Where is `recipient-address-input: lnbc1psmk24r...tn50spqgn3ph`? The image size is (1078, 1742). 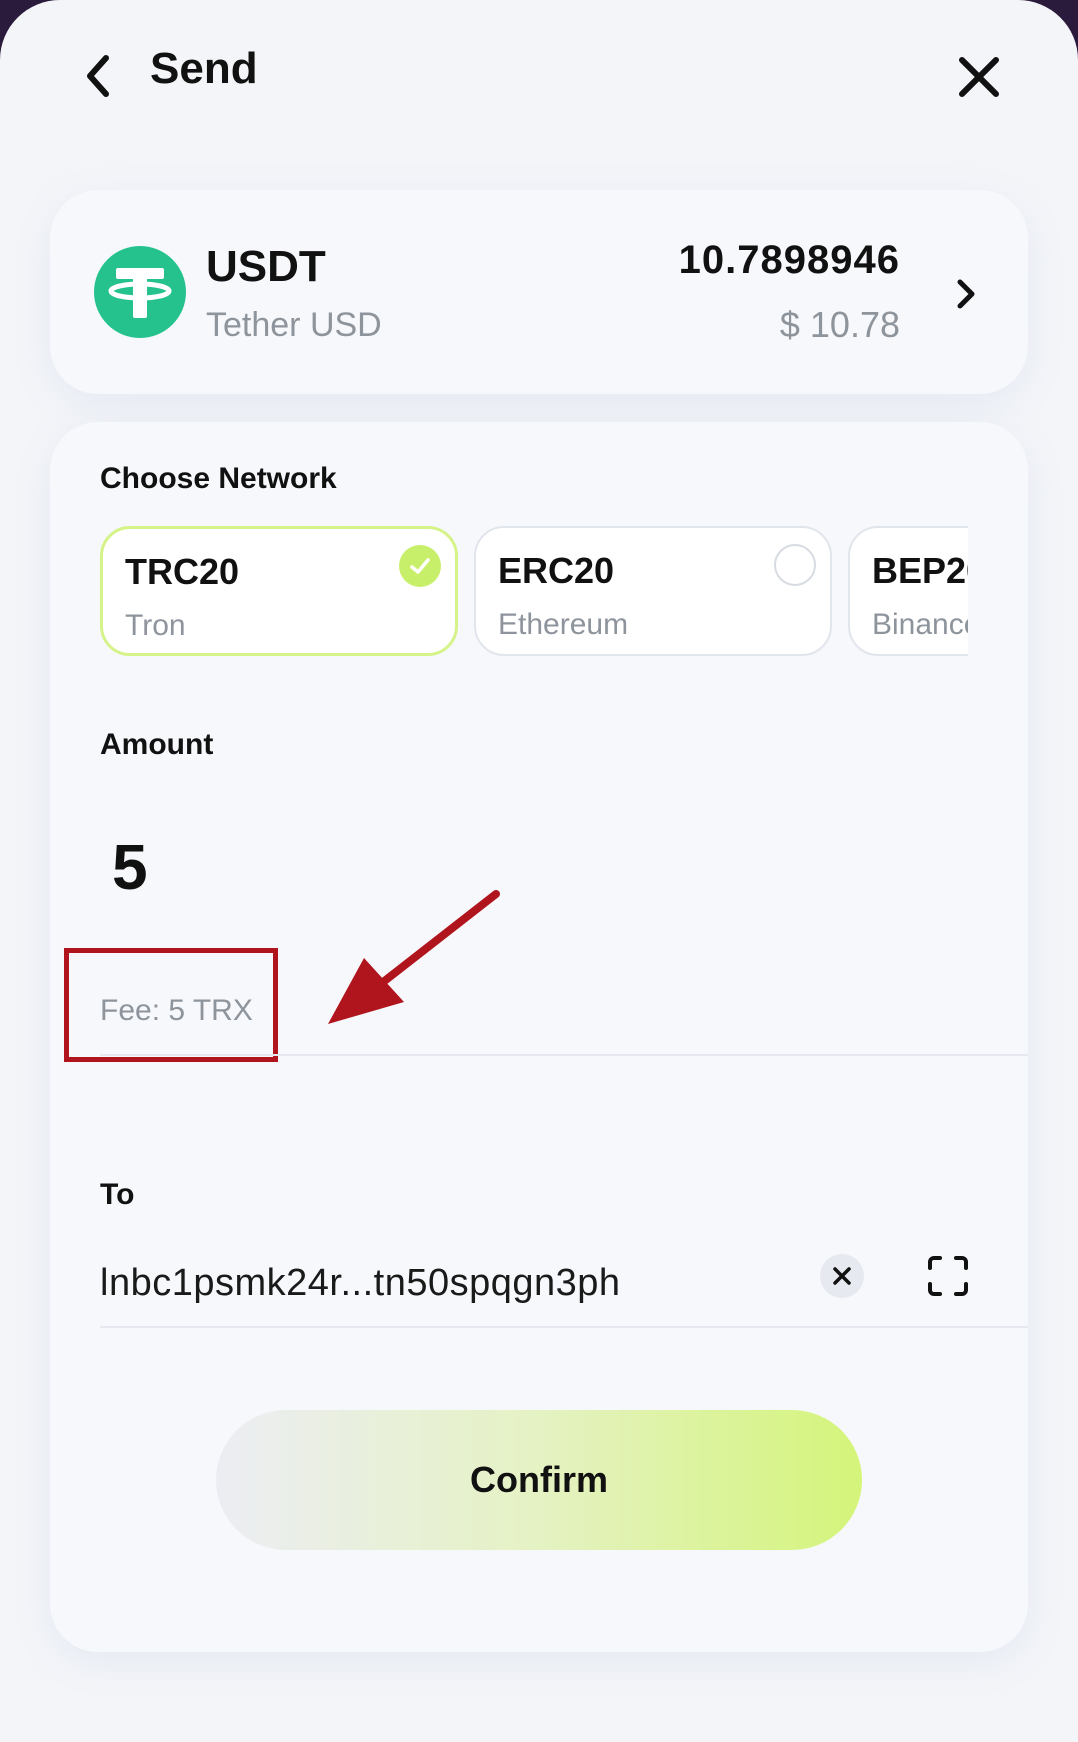
recipient-address-input: lnbc1psmk24r...tn50spqgn3ph is located at coordinates (360, 1283).